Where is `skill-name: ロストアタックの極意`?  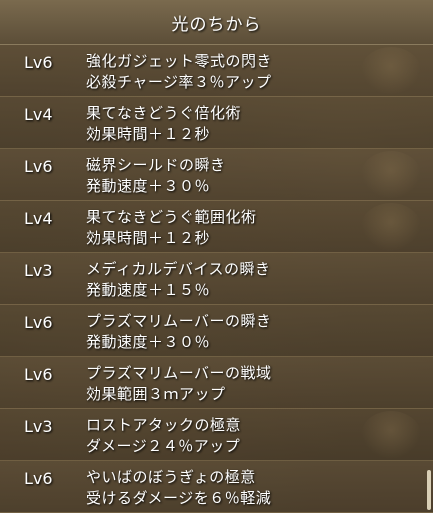
skill-name: ロストアタックの極意 is located at coordinates (164, 425).